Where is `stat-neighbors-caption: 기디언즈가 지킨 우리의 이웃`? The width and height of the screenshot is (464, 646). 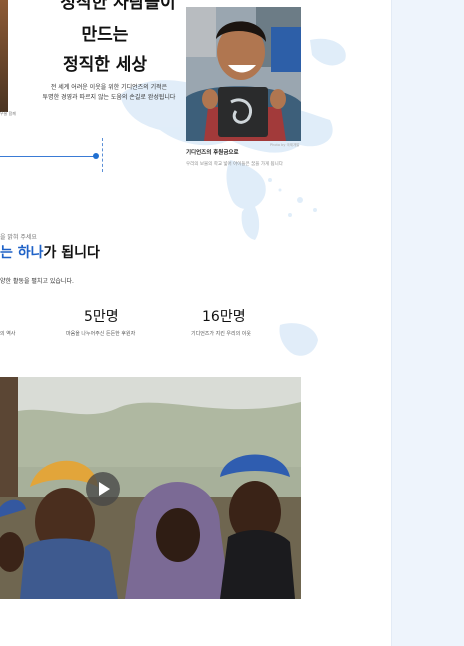
stat-neighbors-caption: 기디언즈가 지킨 우리의 이웃 is located at coordinates (221, 334).